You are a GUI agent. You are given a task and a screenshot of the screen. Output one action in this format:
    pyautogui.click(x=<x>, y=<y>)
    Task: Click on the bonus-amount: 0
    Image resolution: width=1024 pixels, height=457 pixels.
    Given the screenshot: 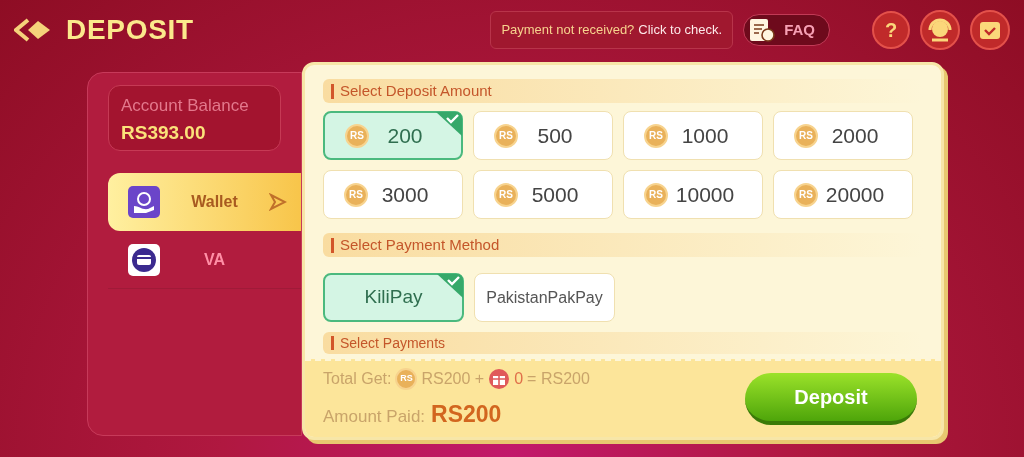 What is the action you would take?
    pyautogui.click(x=519, y=378)
    